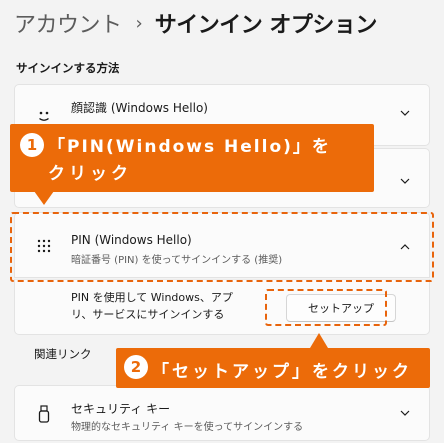 Image resolution: width=444 pixels, height=443 pixels. What do you see at coordinates (148, 314) in the screenshot?
I see `pin-setup-line-2: リ、サービスにサインインする` at bounding box center [148, 314].